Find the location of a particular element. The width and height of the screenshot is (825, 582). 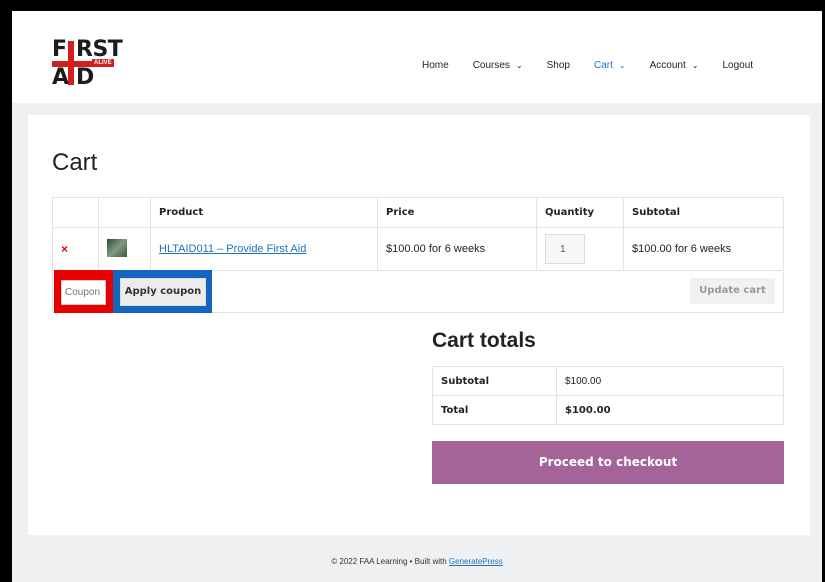

proceed-to-checkout-button: Proceed to checkout is located at coordinates (608, 462).